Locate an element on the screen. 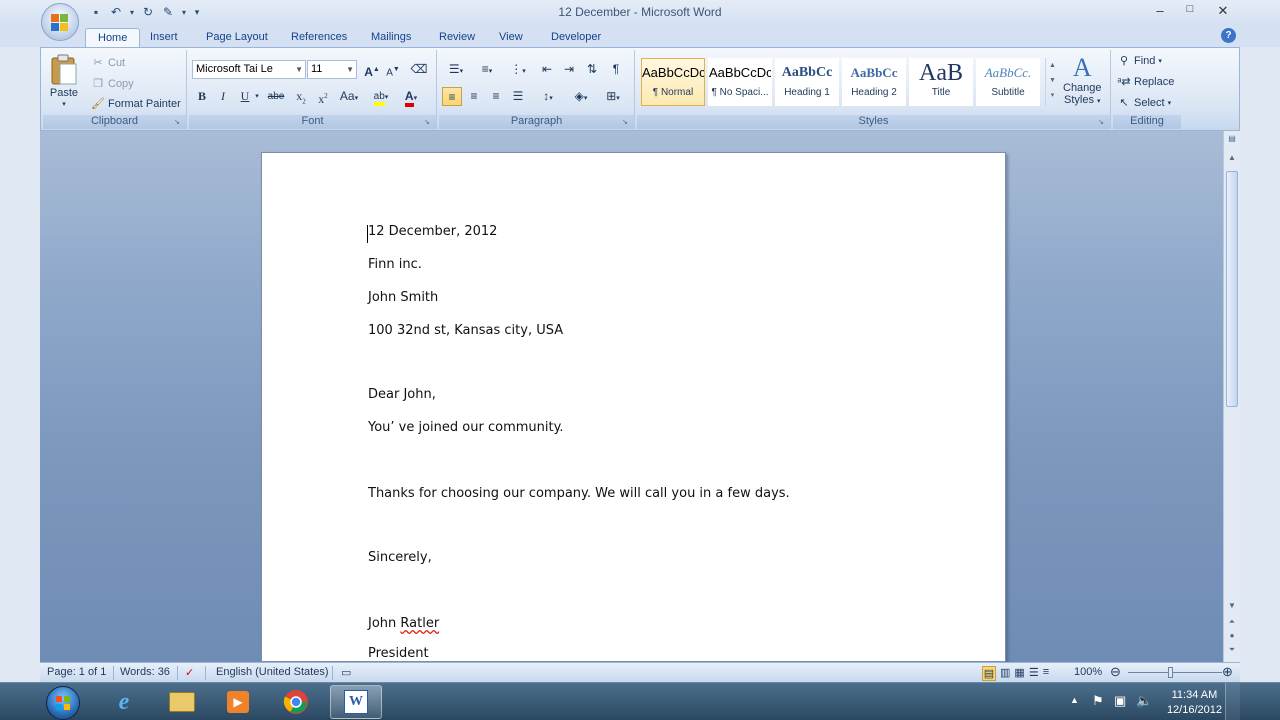  tab-references: References is located at coordinates (319, 37).